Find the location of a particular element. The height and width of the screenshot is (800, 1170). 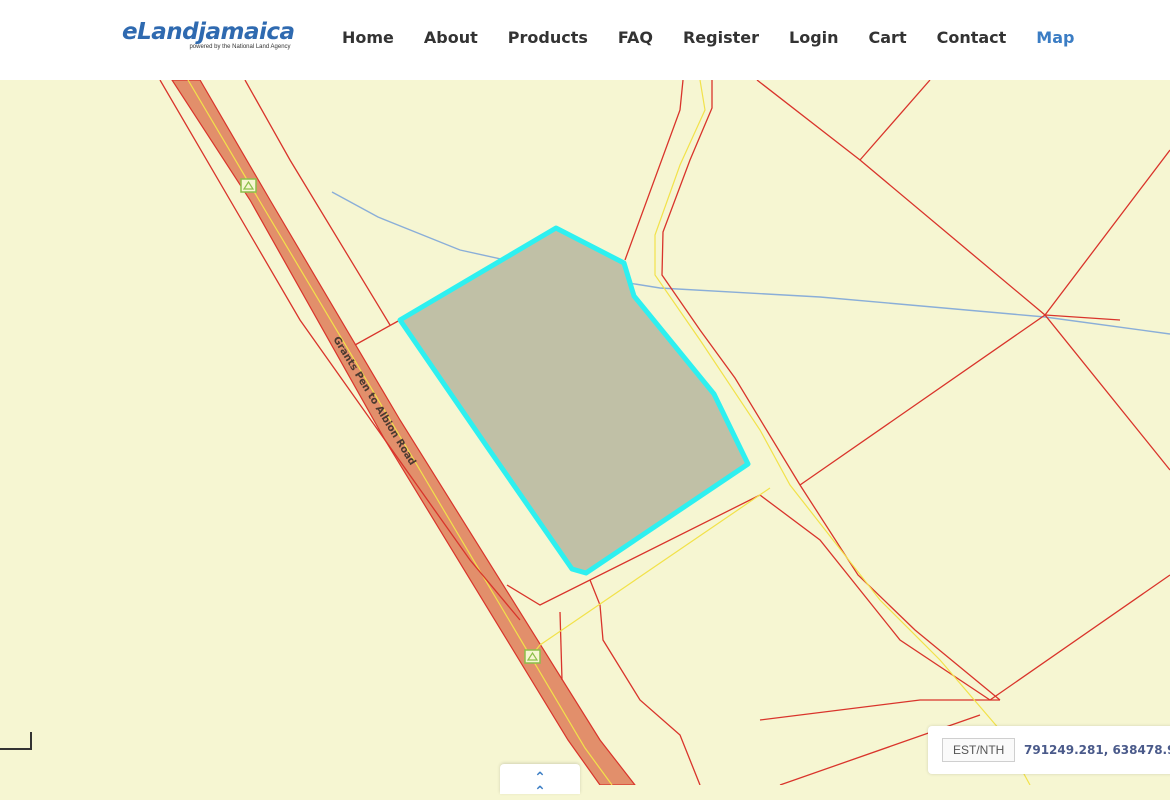

coordinate-value: 791249.281, 638478.980 is located at coordinates (1097, 750).